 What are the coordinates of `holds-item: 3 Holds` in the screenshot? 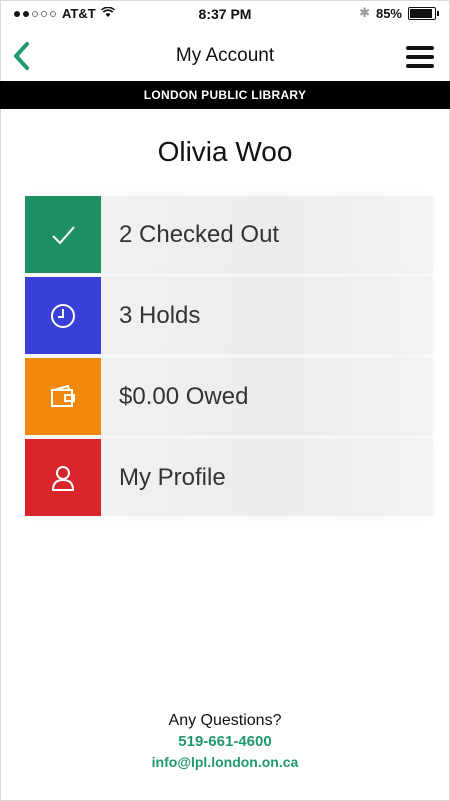 It's located at (229, 315).